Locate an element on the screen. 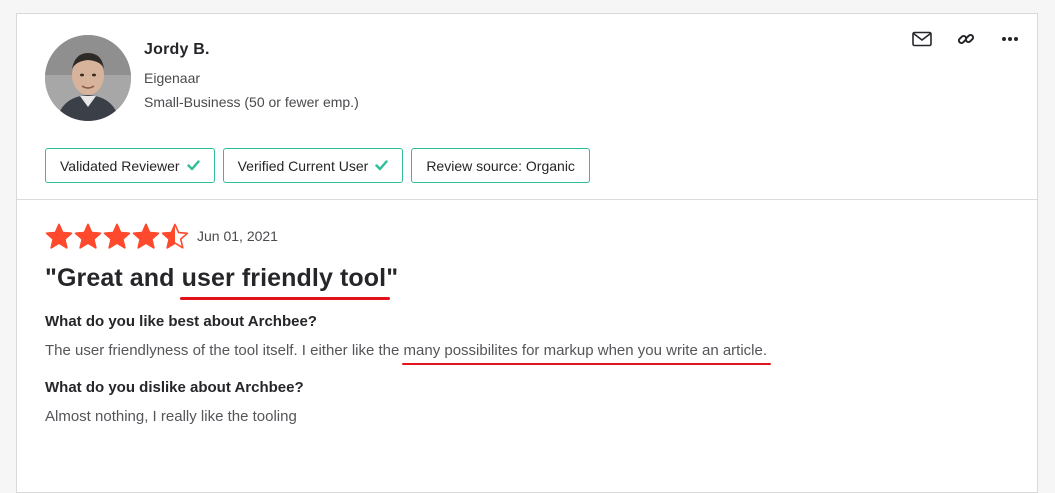 This screenshot has width=1055, height=493. review-actions is located at coordinates (966, 39).